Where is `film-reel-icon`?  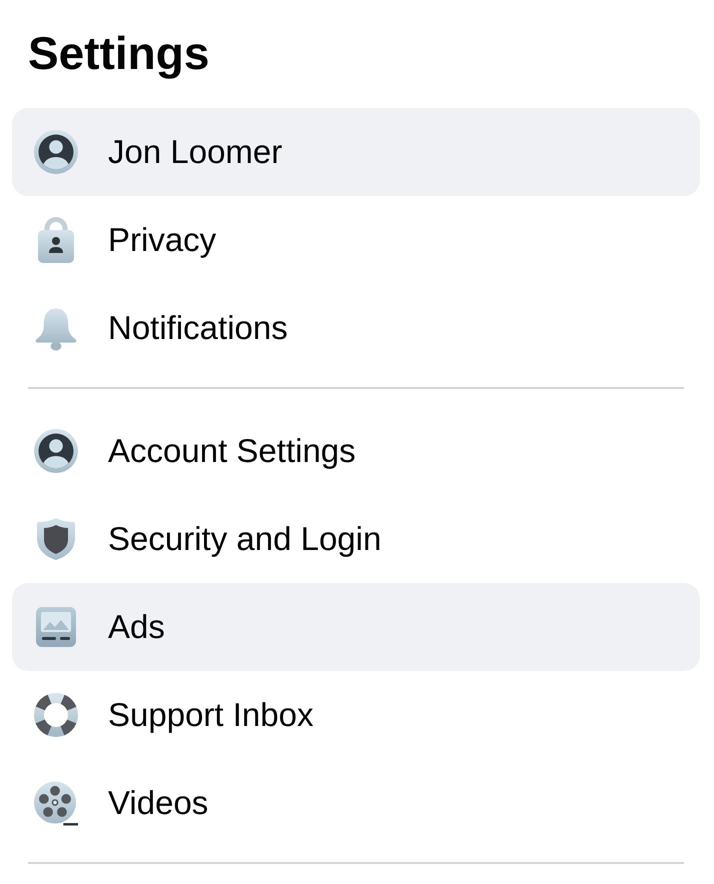
film-reel-icon is located at coordinates (56, 803).